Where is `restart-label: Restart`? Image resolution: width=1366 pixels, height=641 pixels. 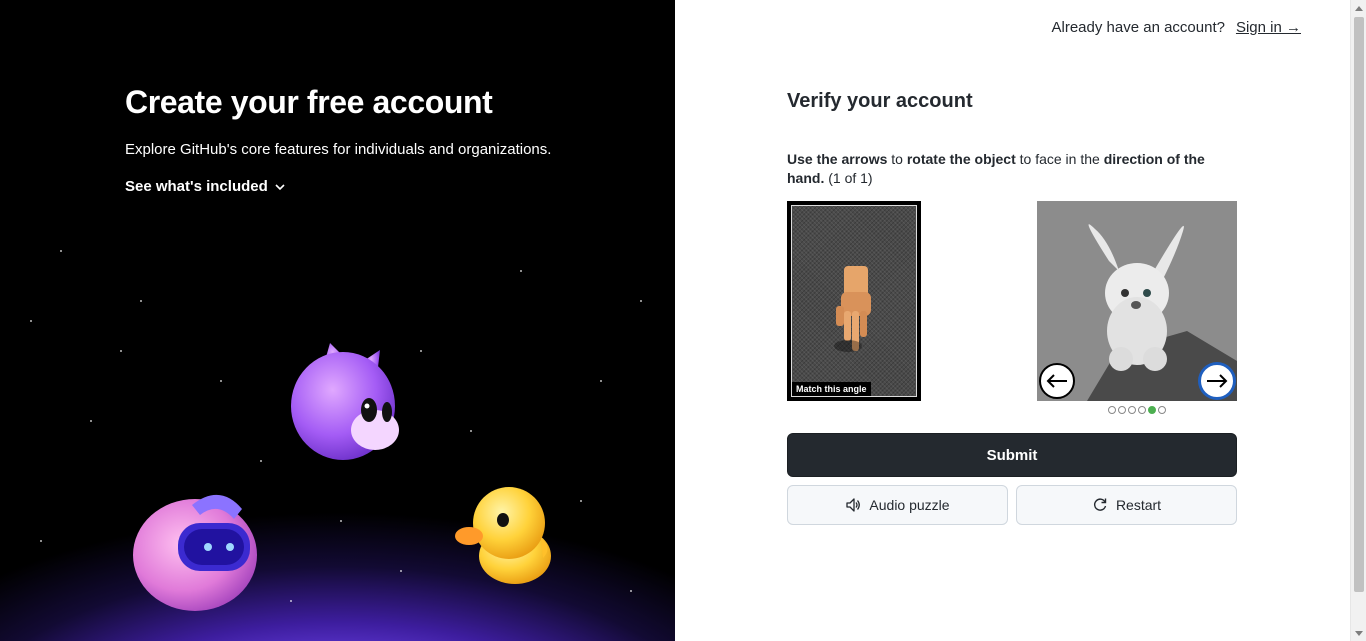
restart-label: Restart is located at coordinates (1138, 505).